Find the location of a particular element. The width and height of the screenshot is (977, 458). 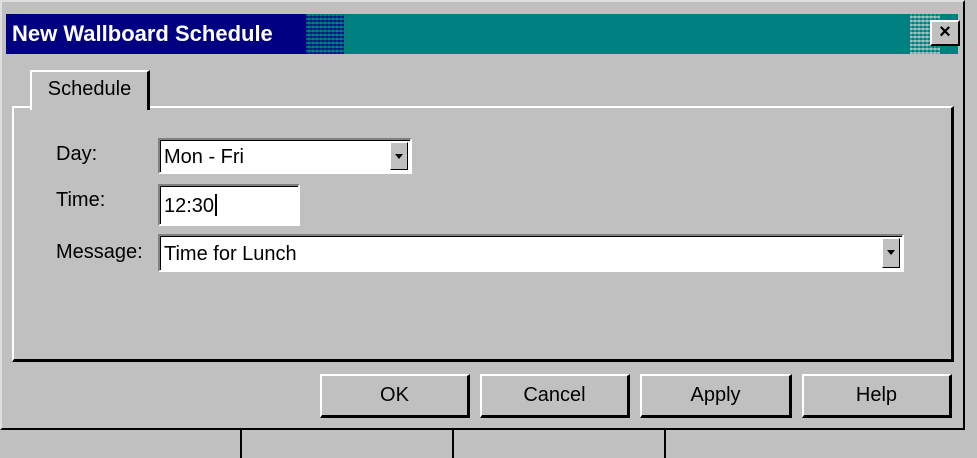

cancel-button: Cancel is located at coordinates (555, 396).